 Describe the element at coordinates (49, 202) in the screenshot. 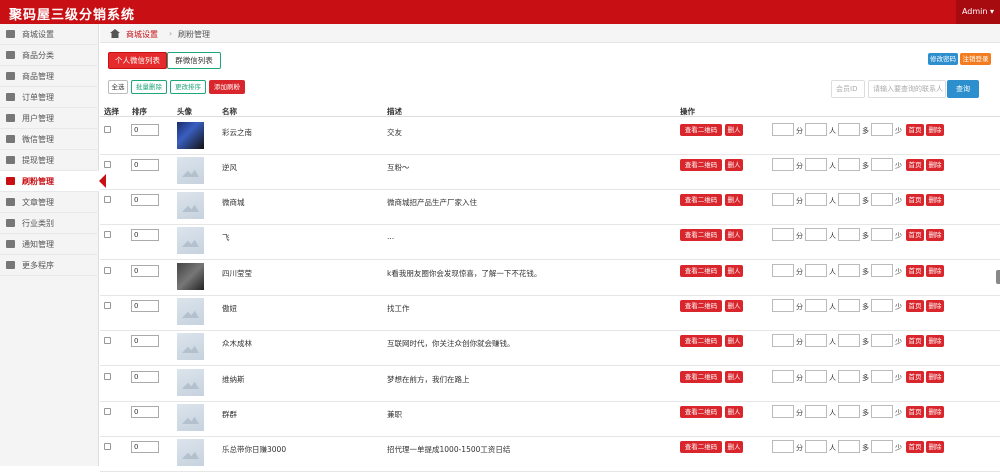

I see `sidebar-item: 文章管理` at that location.